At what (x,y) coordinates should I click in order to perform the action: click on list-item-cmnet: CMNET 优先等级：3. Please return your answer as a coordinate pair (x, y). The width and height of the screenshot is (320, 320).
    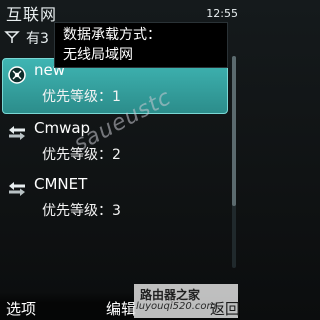
    Looking at the image, I should click on (115, 201).